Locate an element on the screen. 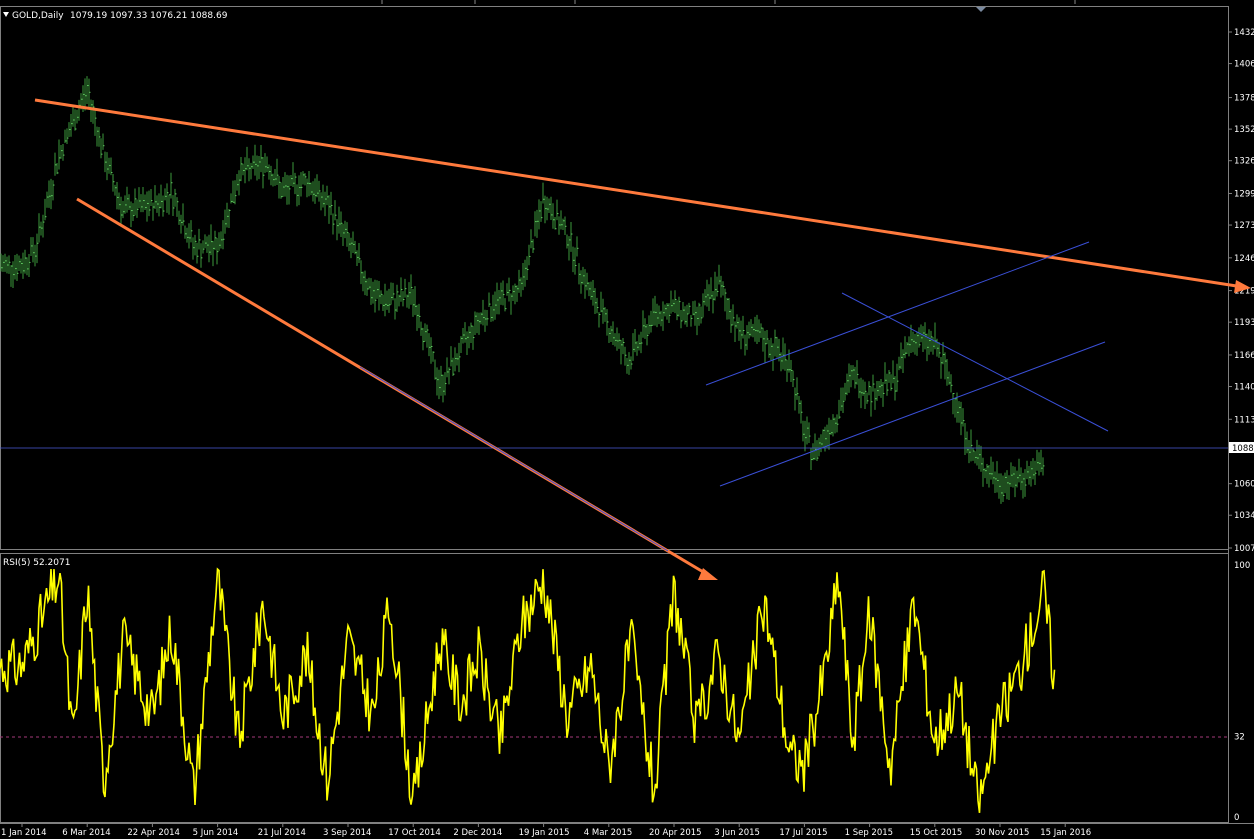 The width and height of the screenshot is (1254, 839). rsi-title: RSI(5) 52.2071 is located at coordinates (36, 563).